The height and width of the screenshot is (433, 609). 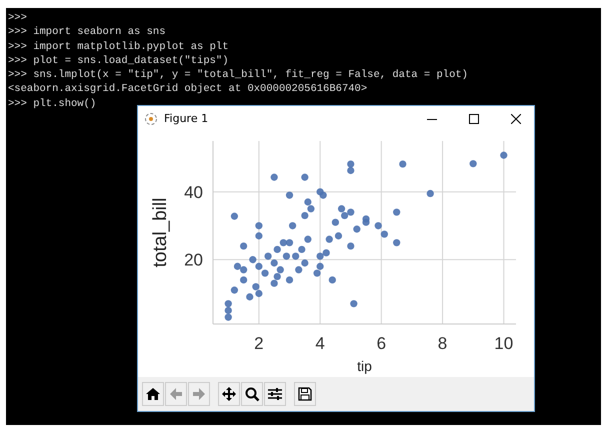 What do you see at coordinates (151, 119) in the screenshot?
I see `app-icon` at bounding box center [151, 119].